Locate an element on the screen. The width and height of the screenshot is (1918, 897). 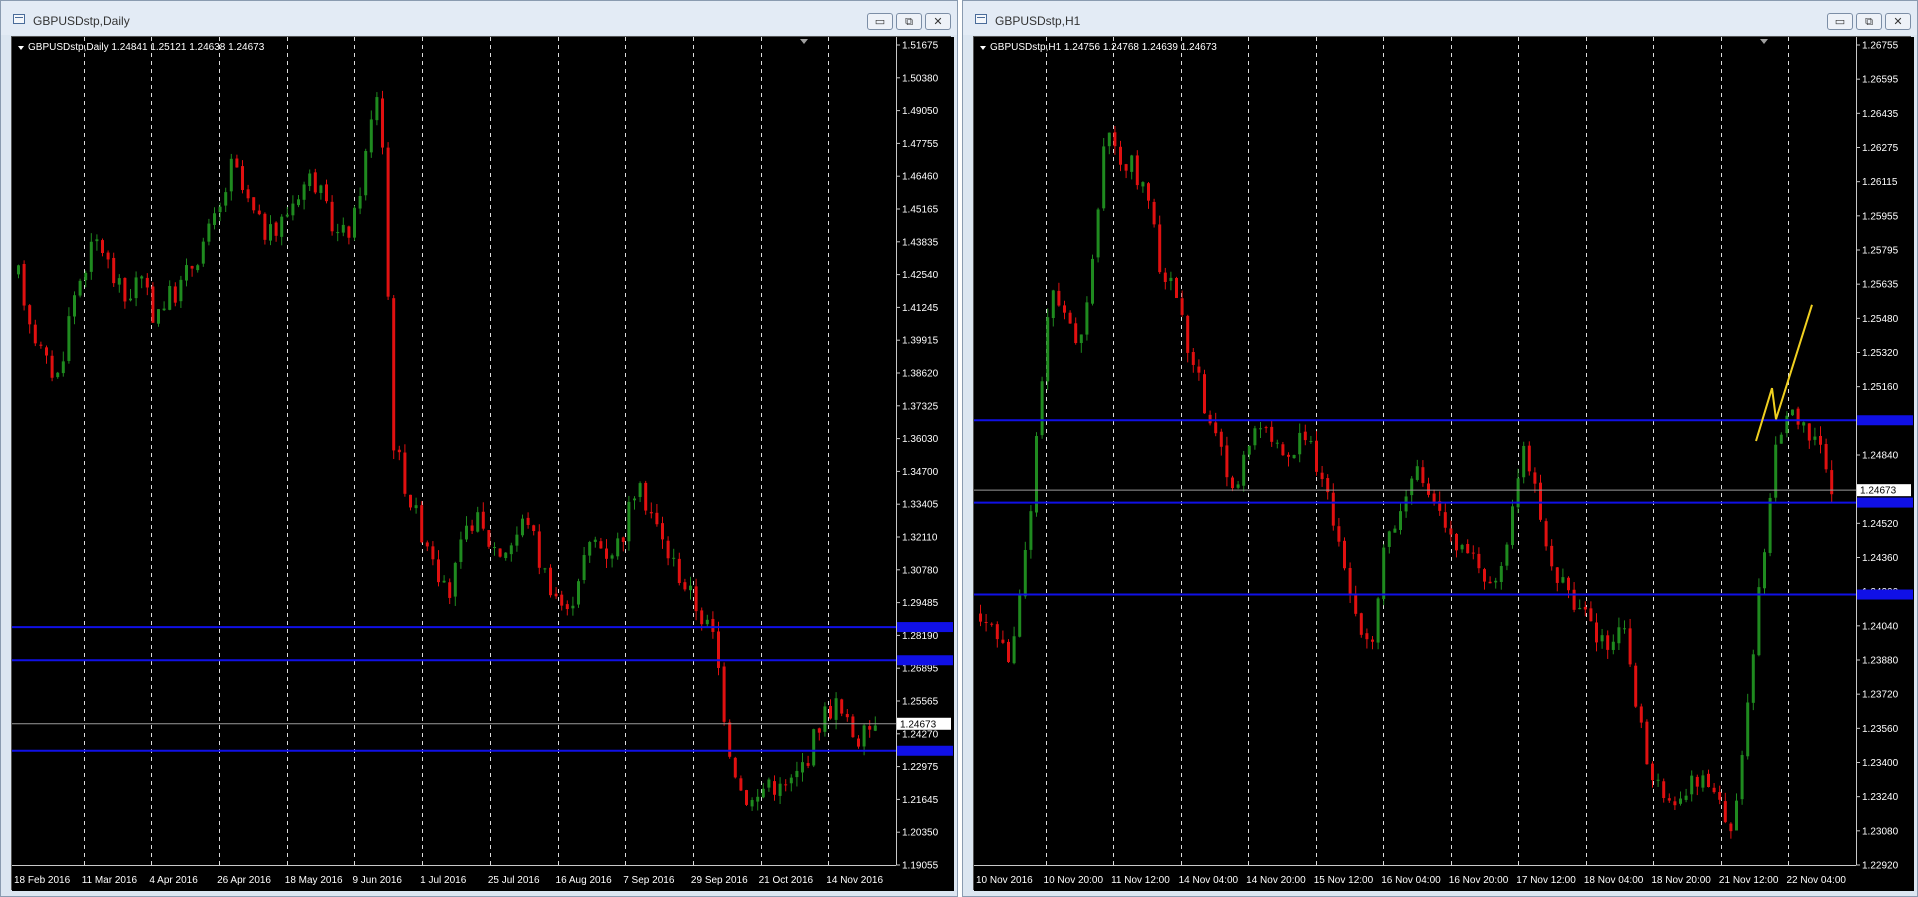
price-axis-label: 1.26895 is located at coordinates (920, 669).